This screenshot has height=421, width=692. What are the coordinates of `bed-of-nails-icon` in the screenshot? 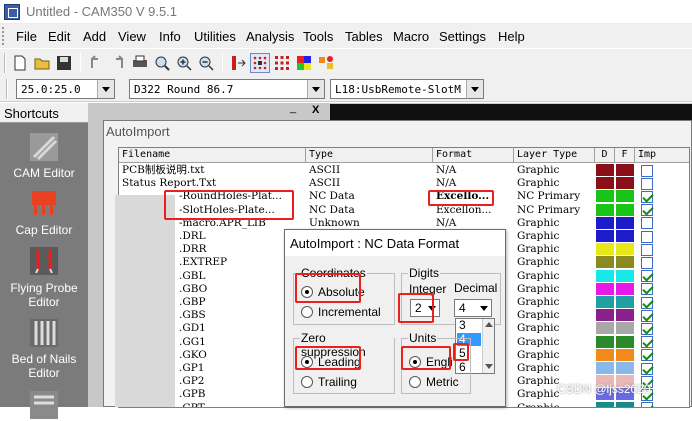 It's located at (44, 333).